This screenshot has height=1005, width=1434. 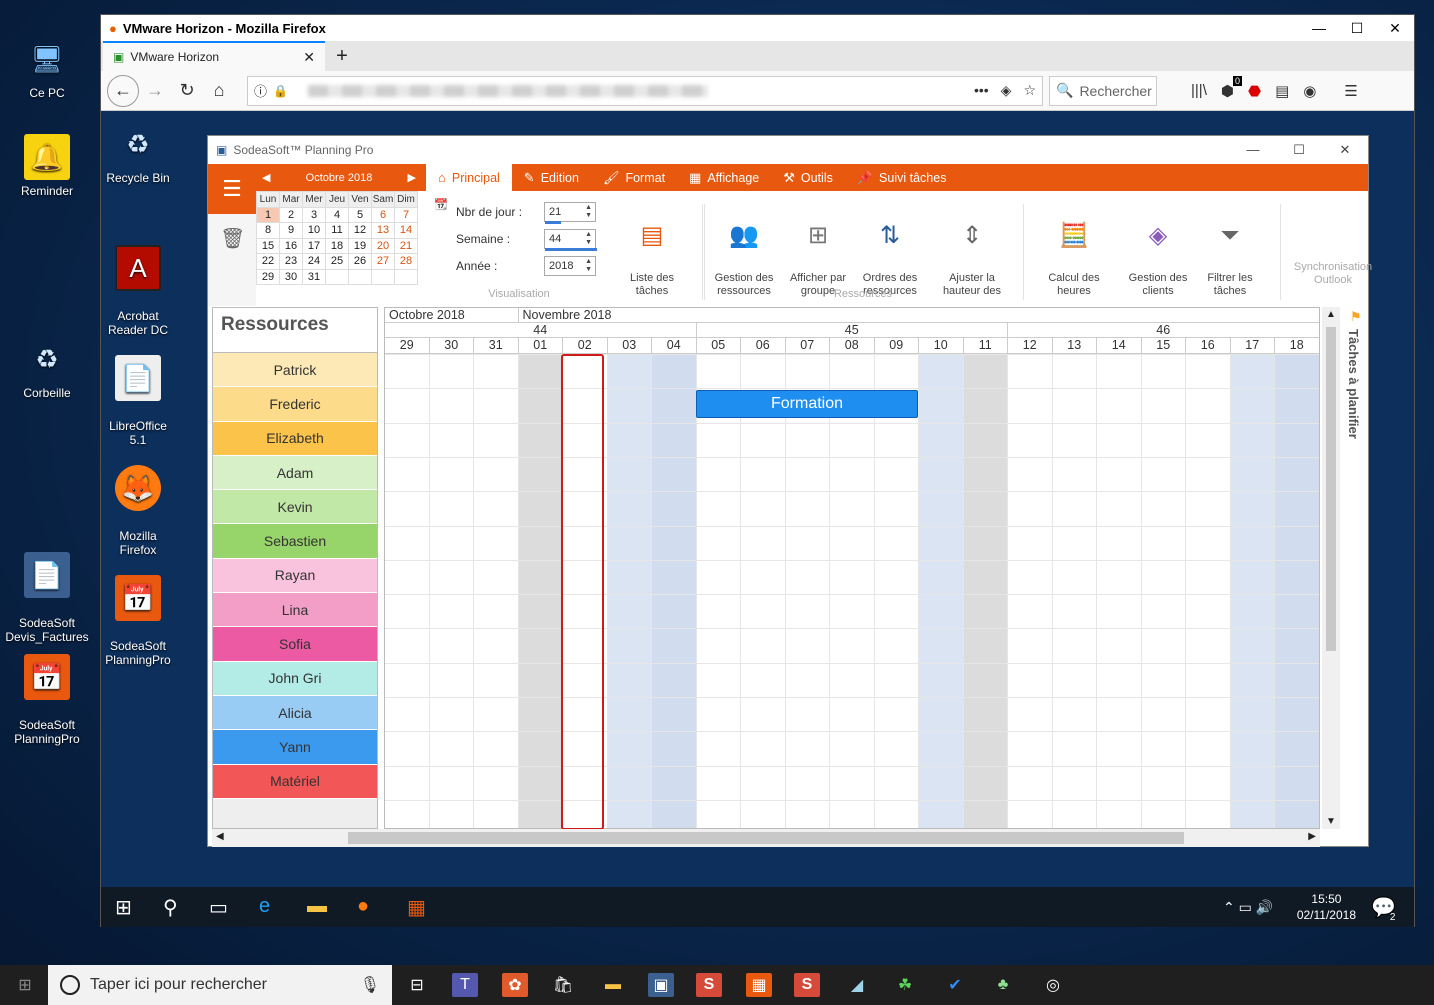 I want to click on ajuster-hauteur-button: ⇕ Ajuster la hauteur des, so click(x=972, y=251).